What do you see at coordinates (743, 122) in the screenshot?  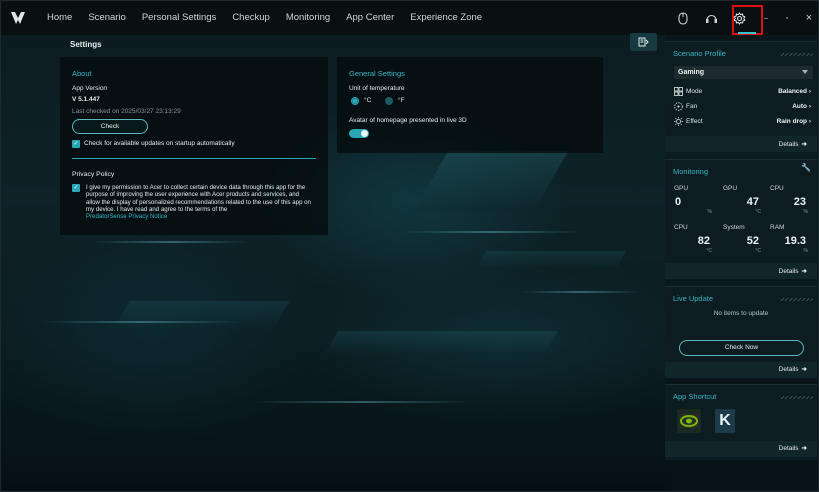 I see `effect-row: Effect Rain drop ›` at bounding box center [743, 122].